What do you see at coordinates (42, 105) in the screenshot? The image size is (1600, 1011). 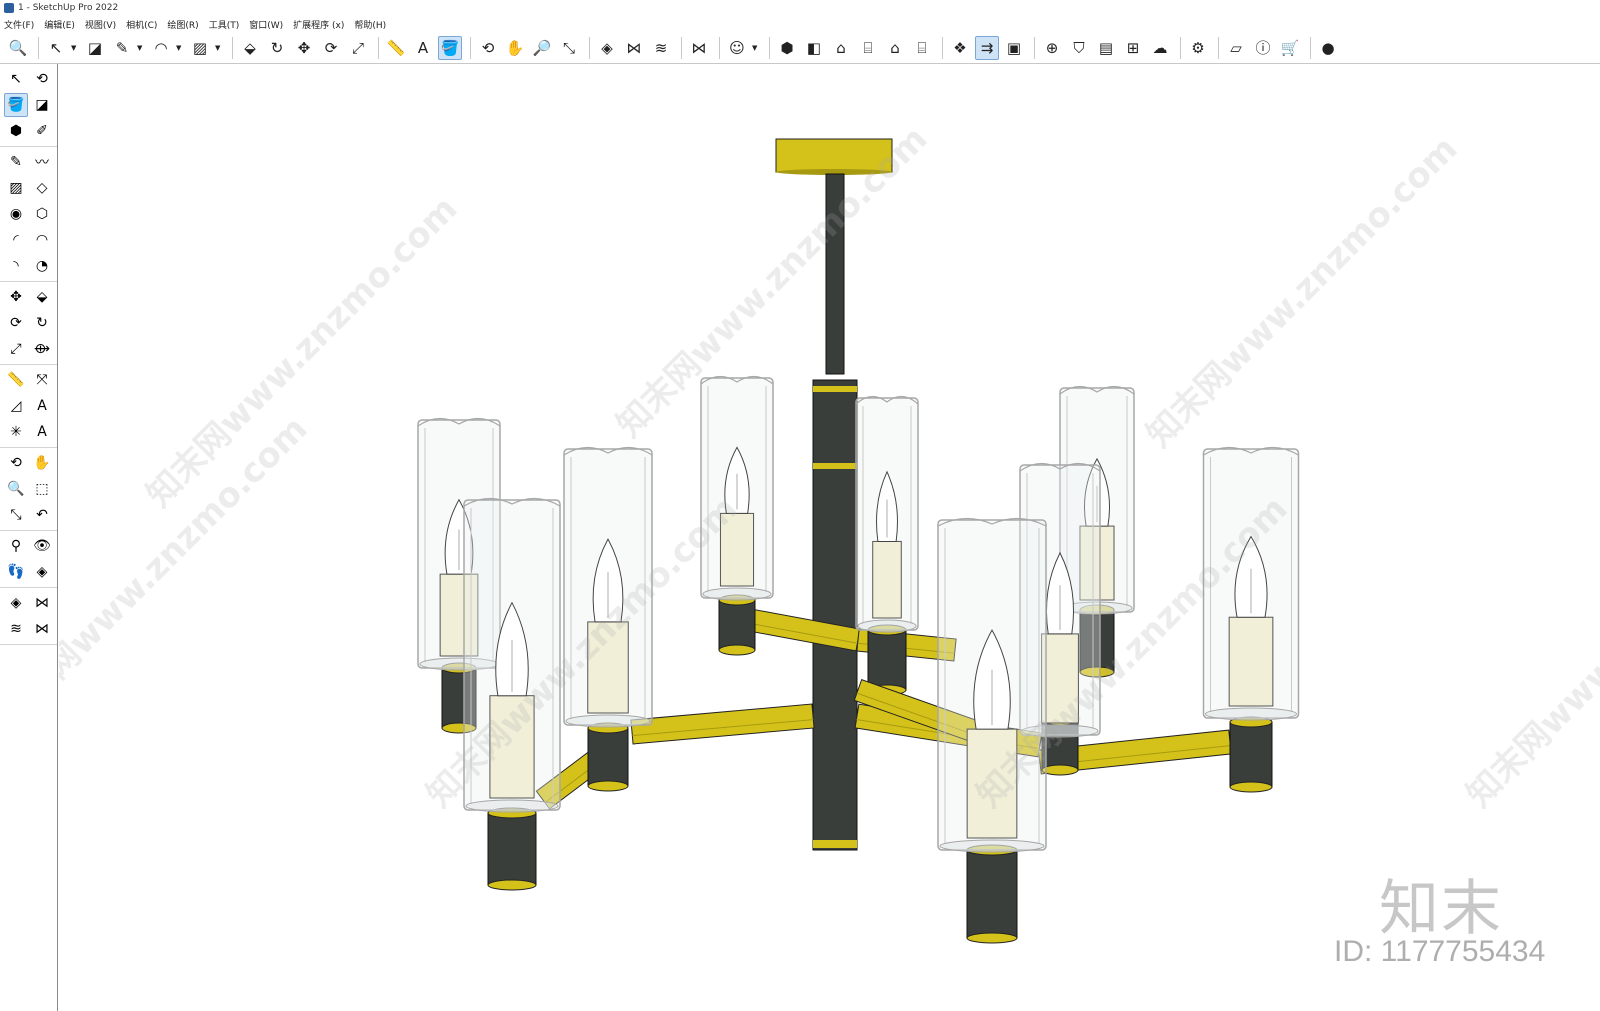 I see `eraser-tool-icon: ◪` at bounding box center [42, 105].